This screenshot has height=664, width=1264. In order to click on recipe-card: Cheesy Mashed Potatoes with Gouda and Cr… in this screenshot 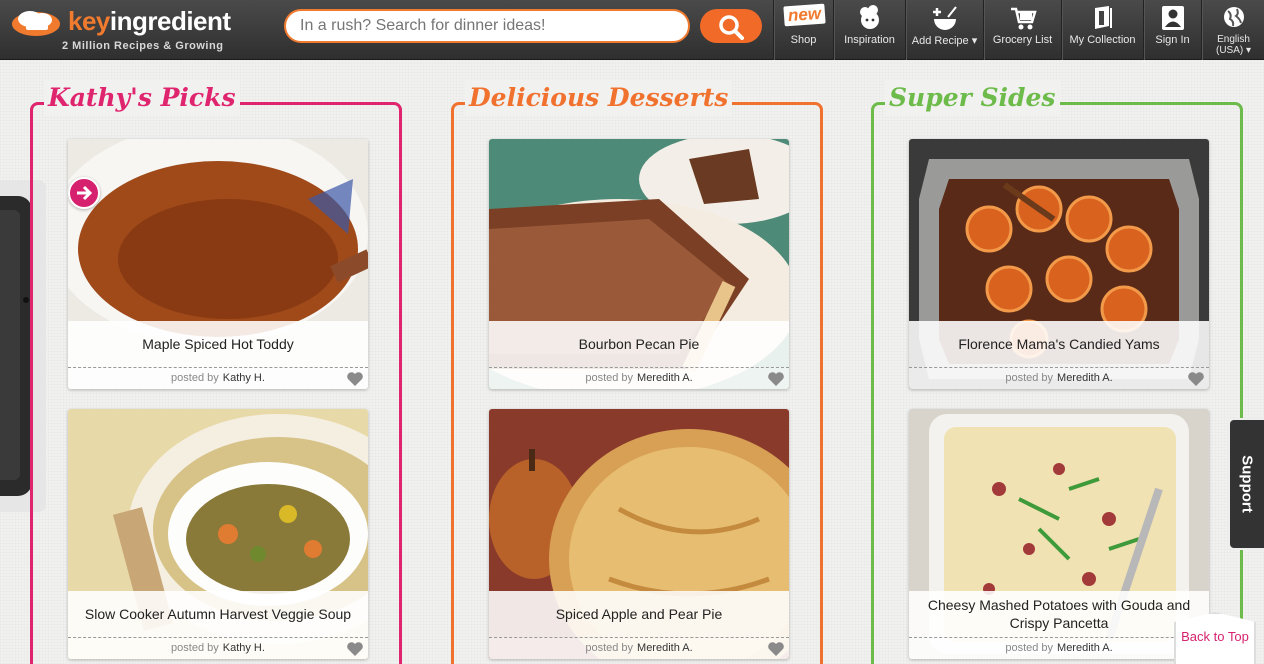, I will do `click(1059, 534)`.